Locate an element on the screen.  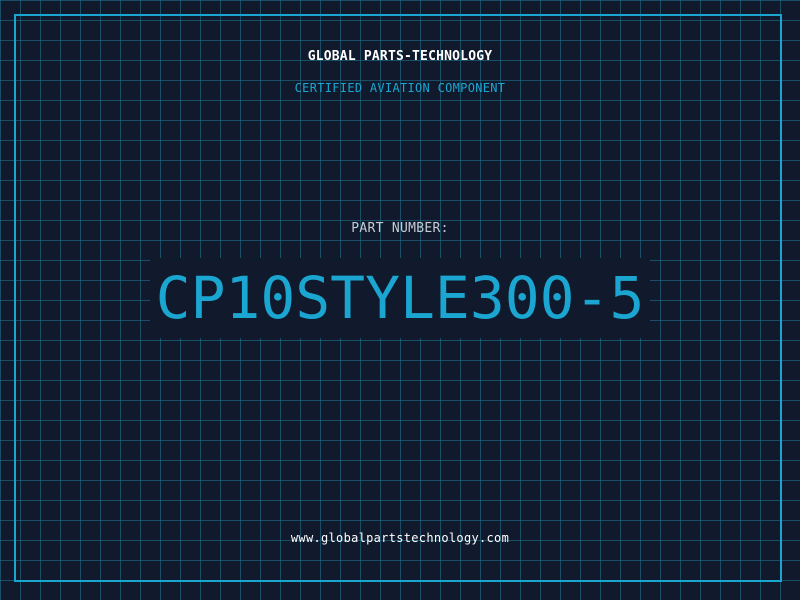
part-number-container: CP10STYLE300-5 is located at coordinates (400, 298).